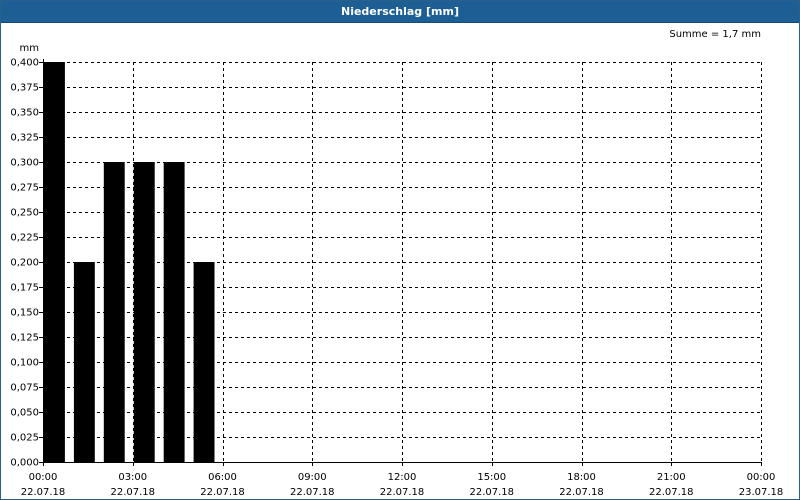 This screenshot has width=800, height=500. What do you see at coordinates (24, 163) in the screenshot?
I see `y-tick-label: 0,300` at bounding box center [24, 163].